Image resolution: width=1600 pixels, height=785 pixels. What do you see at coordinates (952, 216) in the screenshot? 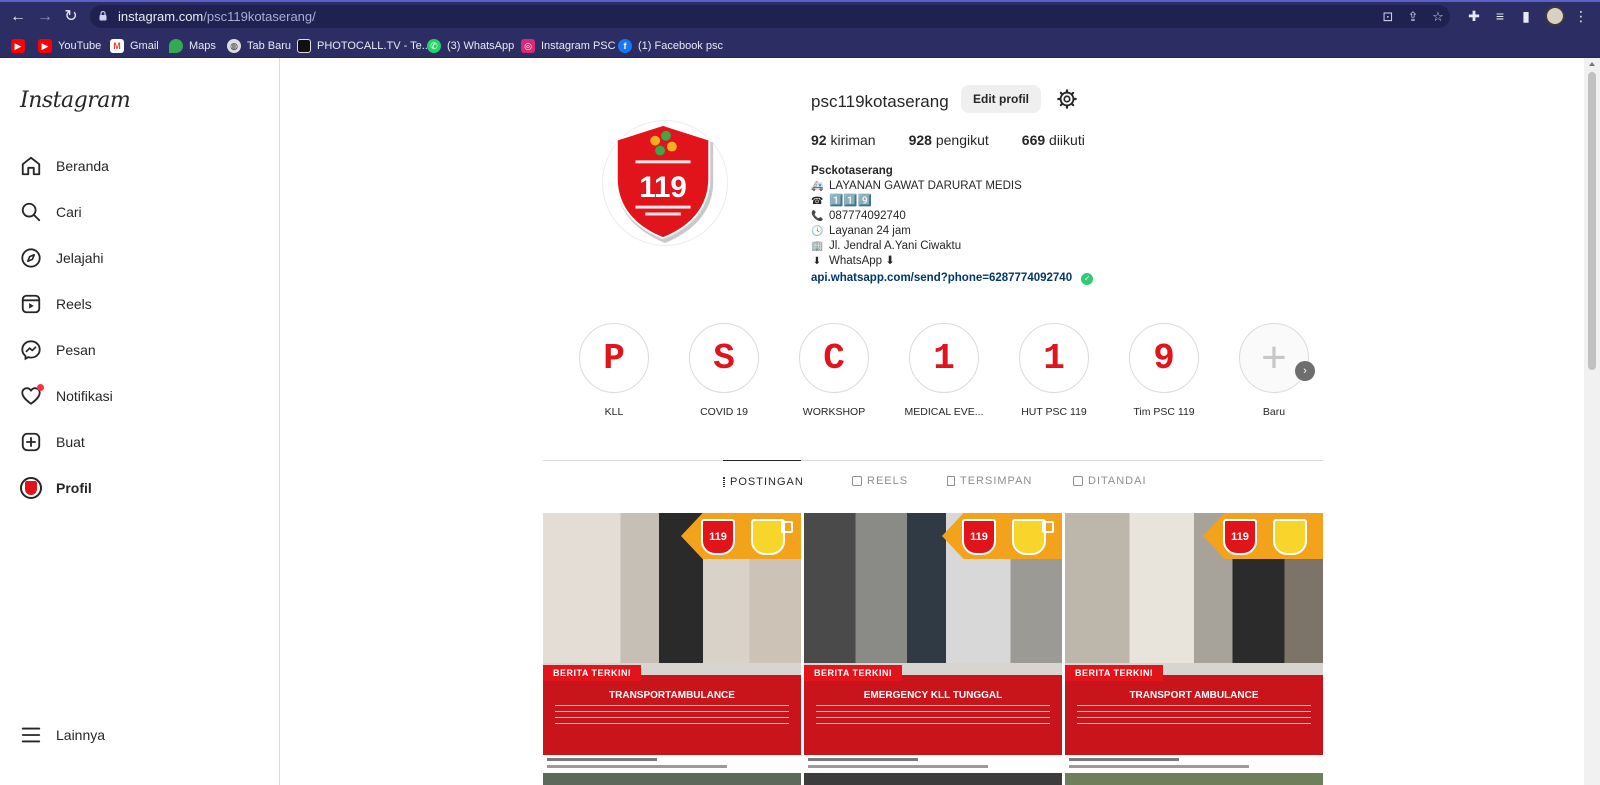
I see `bio-line: 📞 087774092740` at bounding box center [952, 216].